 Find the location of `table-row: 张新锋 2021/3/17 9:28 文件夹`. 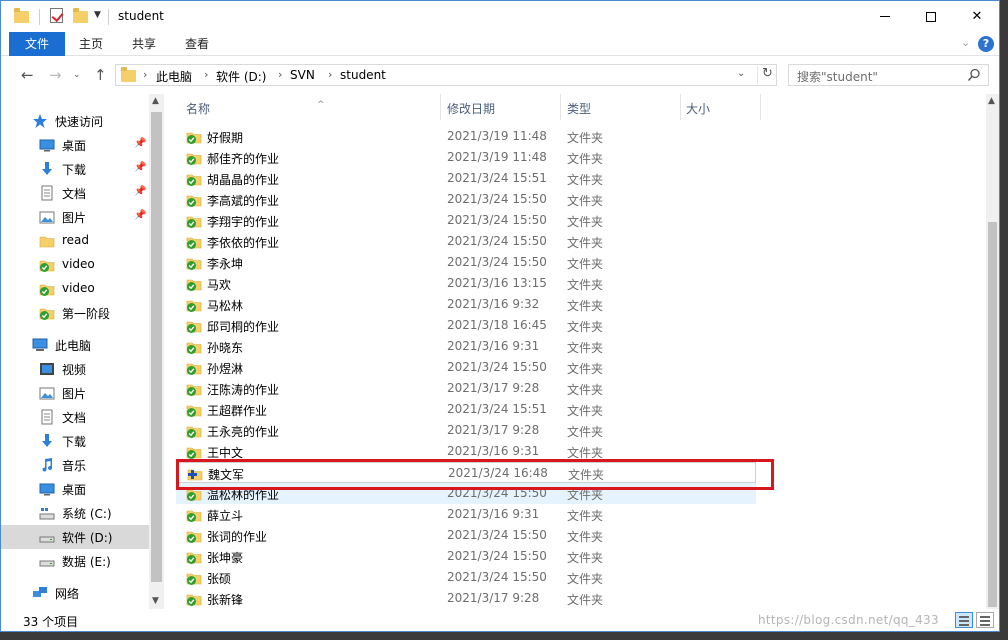

table-row: 张新锋 2021/3/17 9:28 文件夹 is located at coordinates (466, 598).